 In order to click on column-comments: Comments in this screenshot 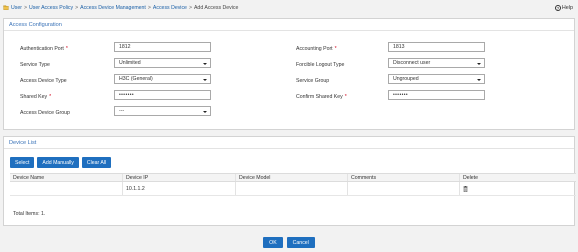, I will do `click(404, 177)`.